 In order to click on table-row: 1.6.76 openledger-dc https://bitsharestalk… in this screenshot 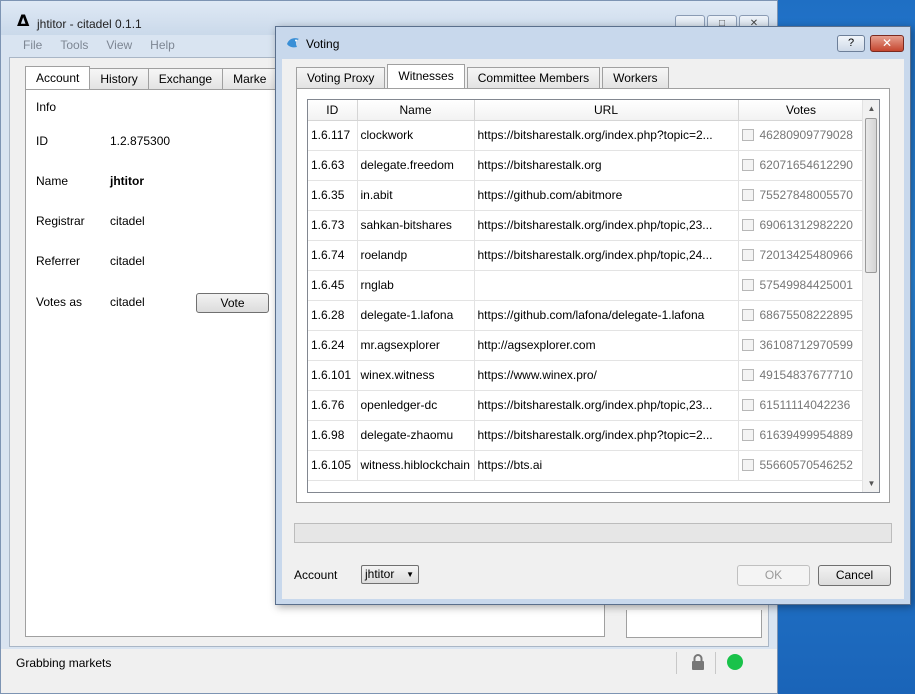, I will do `click(586, 405)`.